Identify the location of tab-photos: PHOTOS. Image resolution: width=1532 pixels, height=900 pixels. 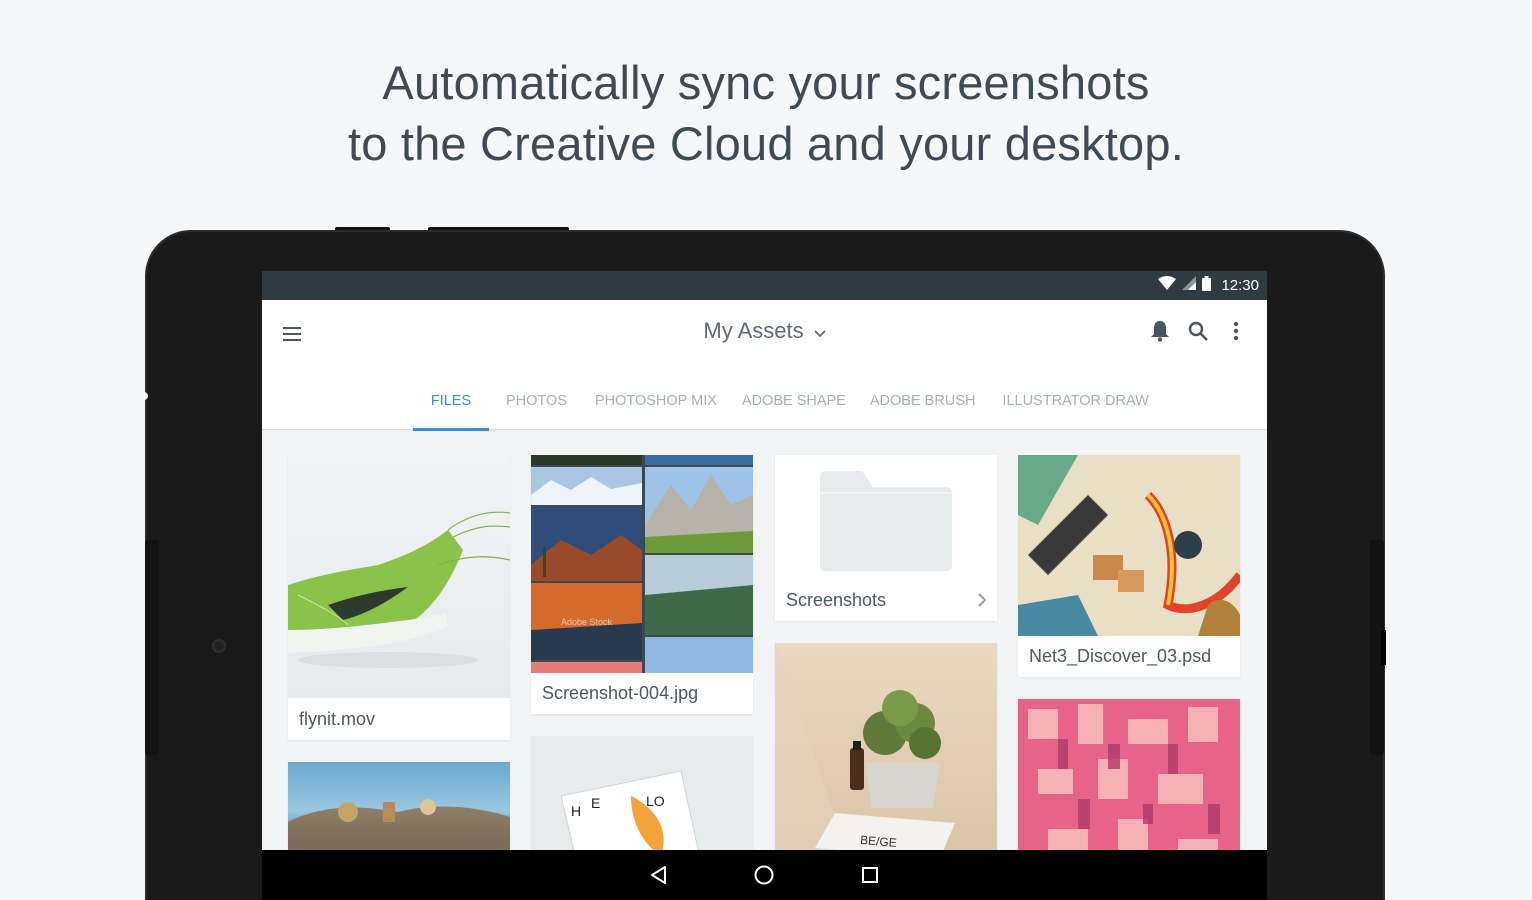
(536, 409).